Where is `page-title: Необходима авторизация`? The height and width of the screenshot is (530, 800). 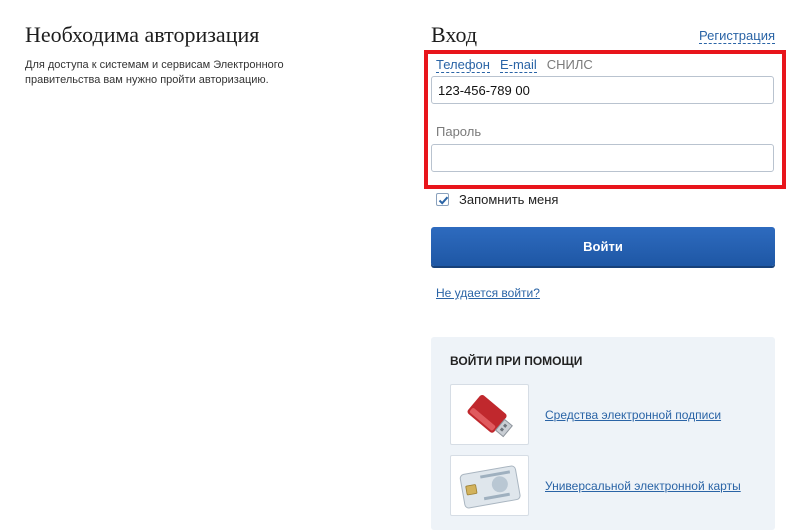
page-title: Необходима авторизация is located at coordinates (142, 34).